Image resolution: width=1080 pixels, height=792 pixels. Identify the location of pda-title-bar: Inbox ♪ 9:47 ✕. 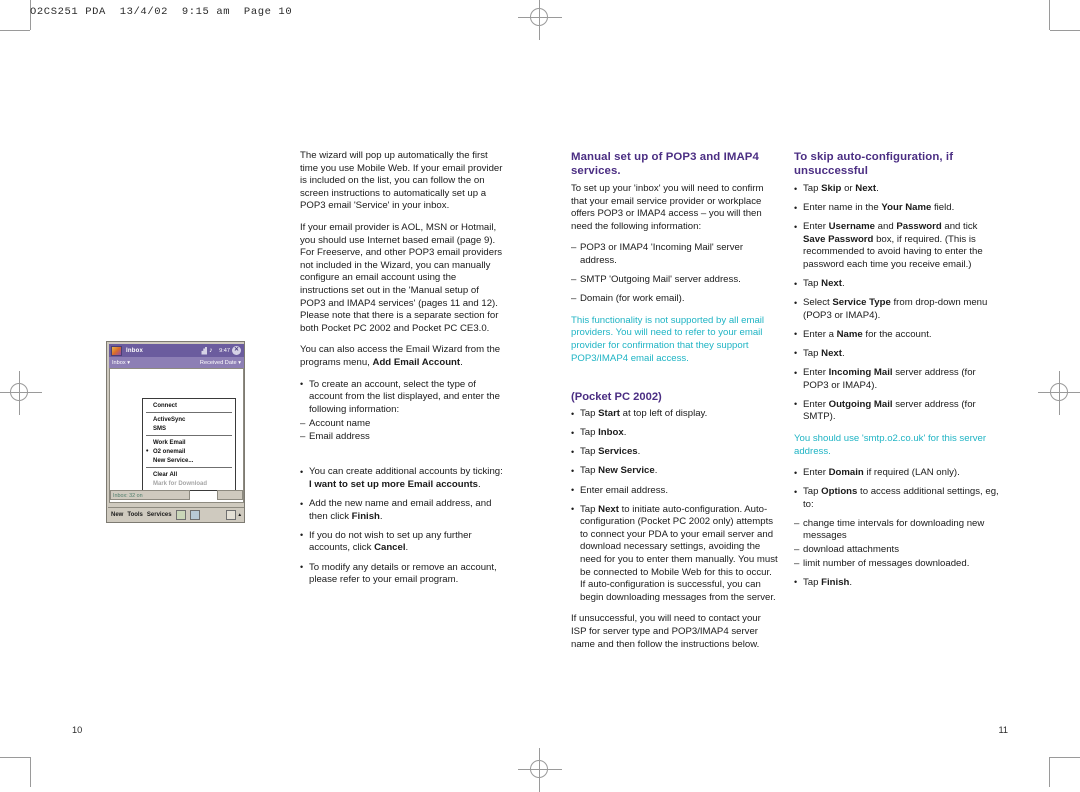
(176, 350).